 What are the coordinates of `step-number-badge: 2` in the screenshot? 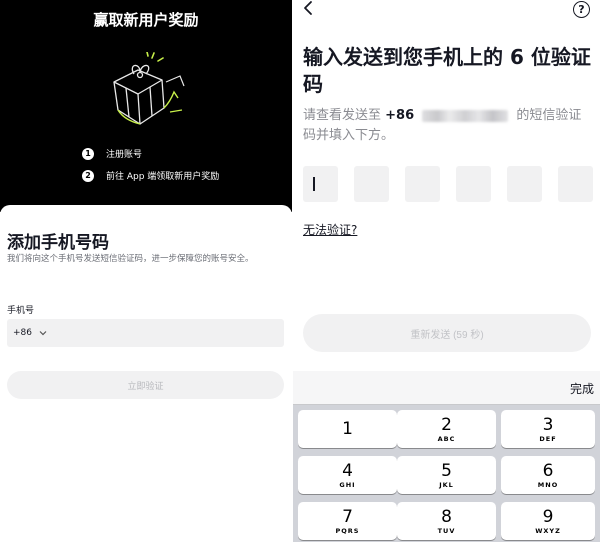 It's located at (88, 175).